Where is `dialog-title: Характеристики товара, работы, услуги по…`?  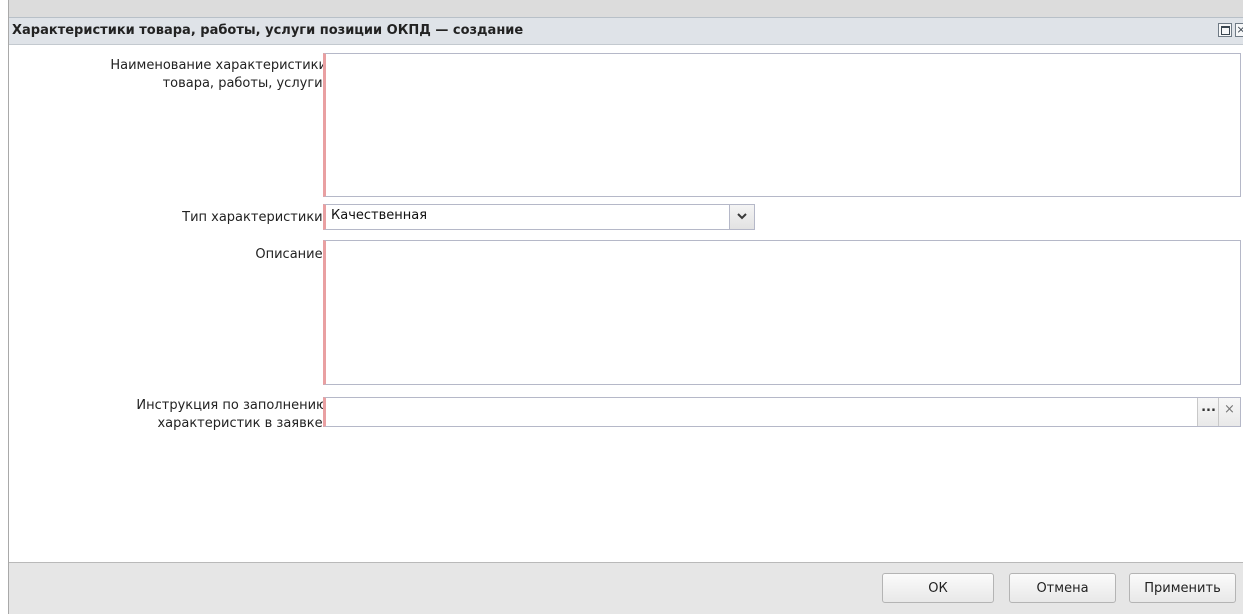
dialog-title: Характеристики товара, работы, услуги по… is located at coordinates (268, 30).